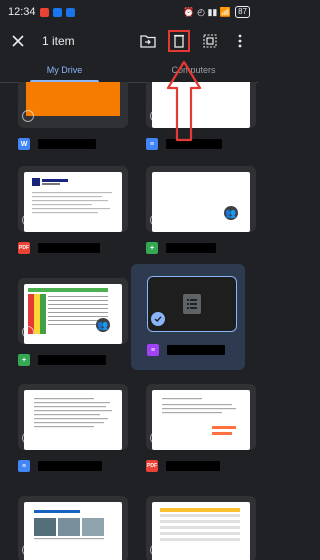 Image resolution: width=320 pixels, height=560 pixels. I want to click on word-icon: W, so click(24, 144).